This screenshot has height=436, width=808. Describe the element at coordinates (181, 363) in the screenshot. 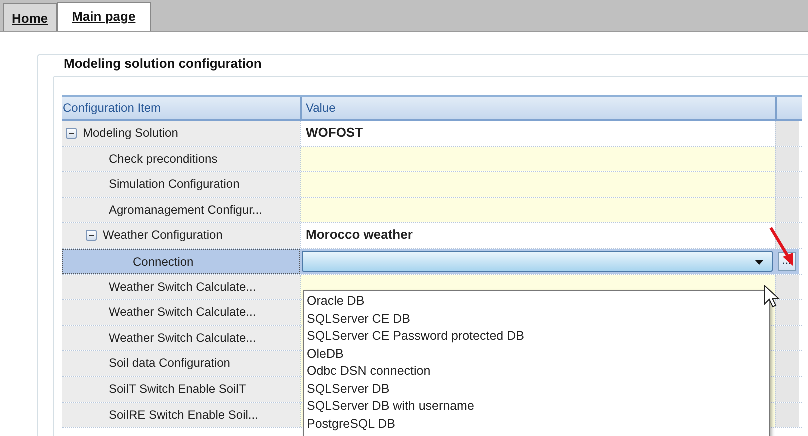

I see `property-label: Soil data Configuration` at that location.